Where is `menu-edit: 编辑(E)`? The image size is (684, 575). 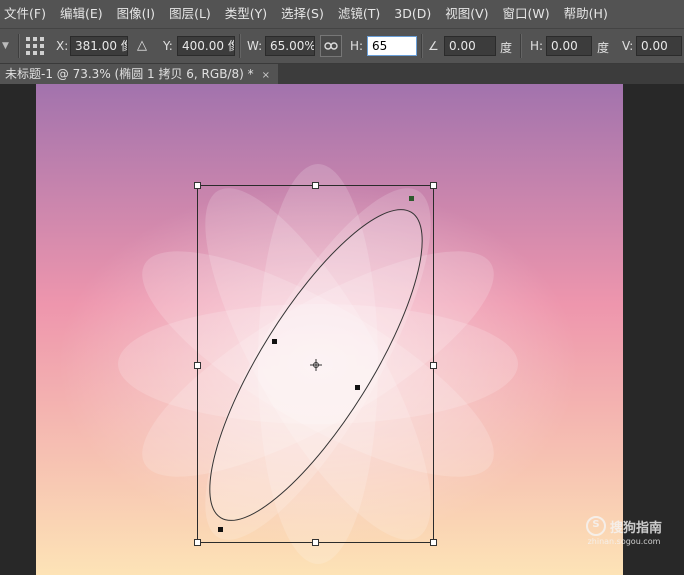
menu-edit: 编辑(E) is located at coordinates (81, 14).